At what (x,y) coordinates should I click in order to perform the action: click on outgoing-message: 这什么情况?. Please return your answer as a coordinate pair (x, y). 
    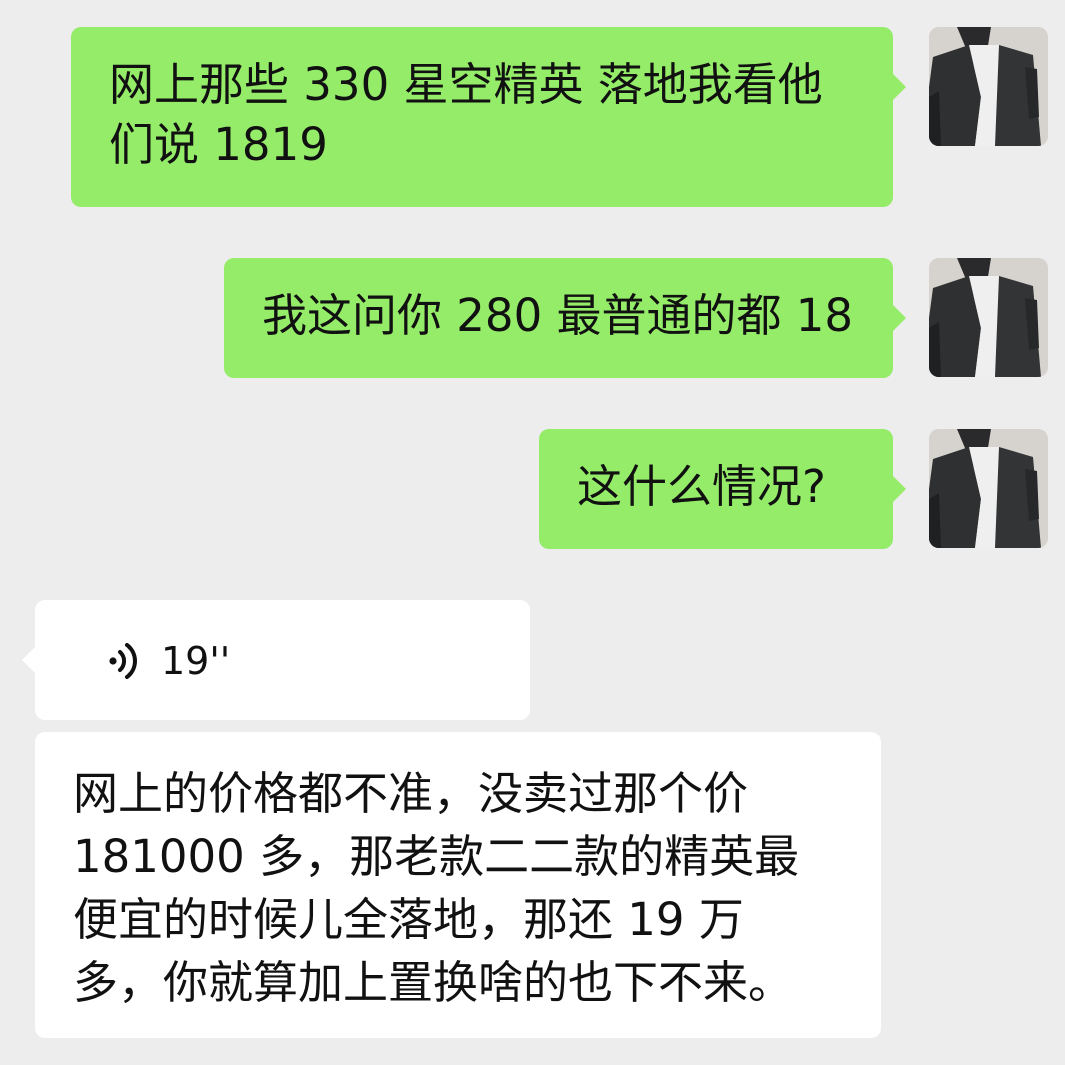
    Looking at the image, I should click on (722, 489).